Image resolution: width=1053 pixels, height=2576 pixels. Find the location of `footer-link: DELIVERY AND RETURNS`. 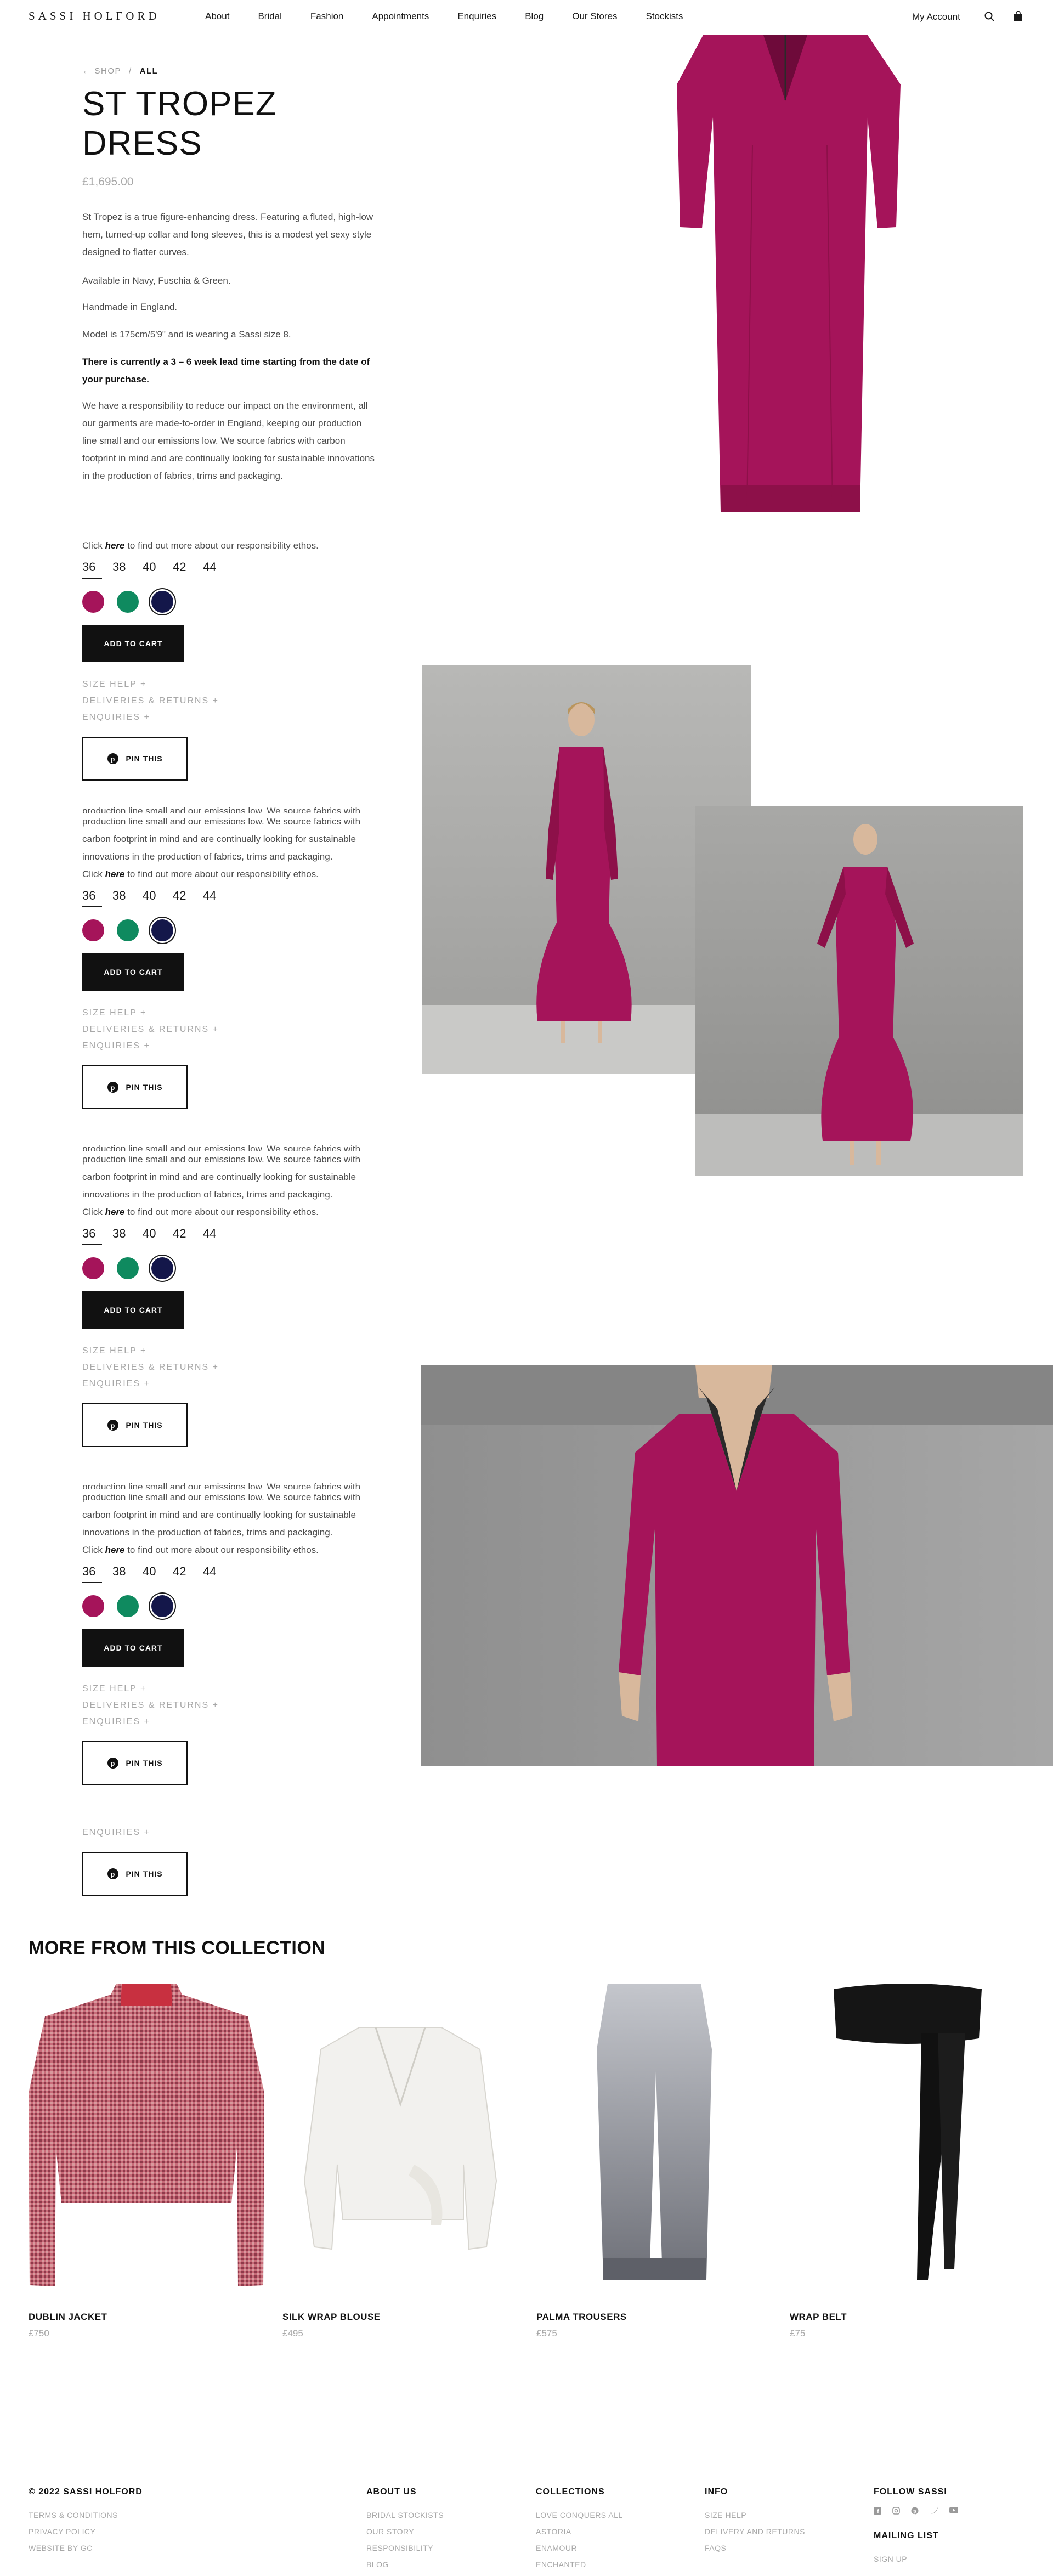

footer-link: DELIVERY AND RETURNS is located at coordinates (755, 2531).